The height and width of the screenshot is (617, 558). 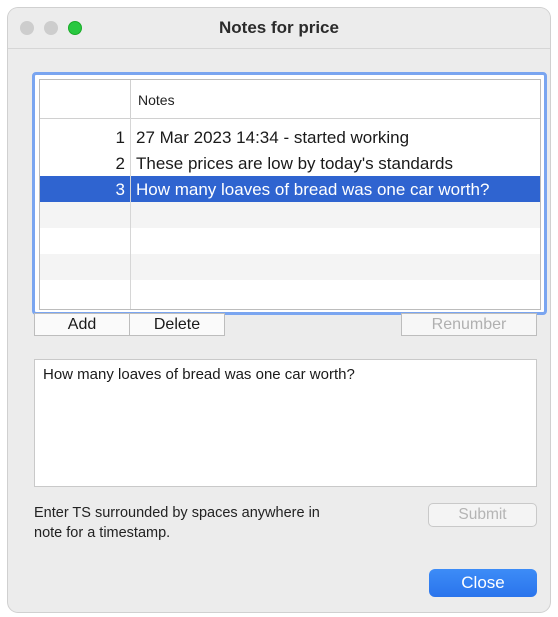 What do you see at coordinates (102, 533) in the screenshot?
I see `hint-line-2: note for a timestamp.` at bounding box center [102, 533].